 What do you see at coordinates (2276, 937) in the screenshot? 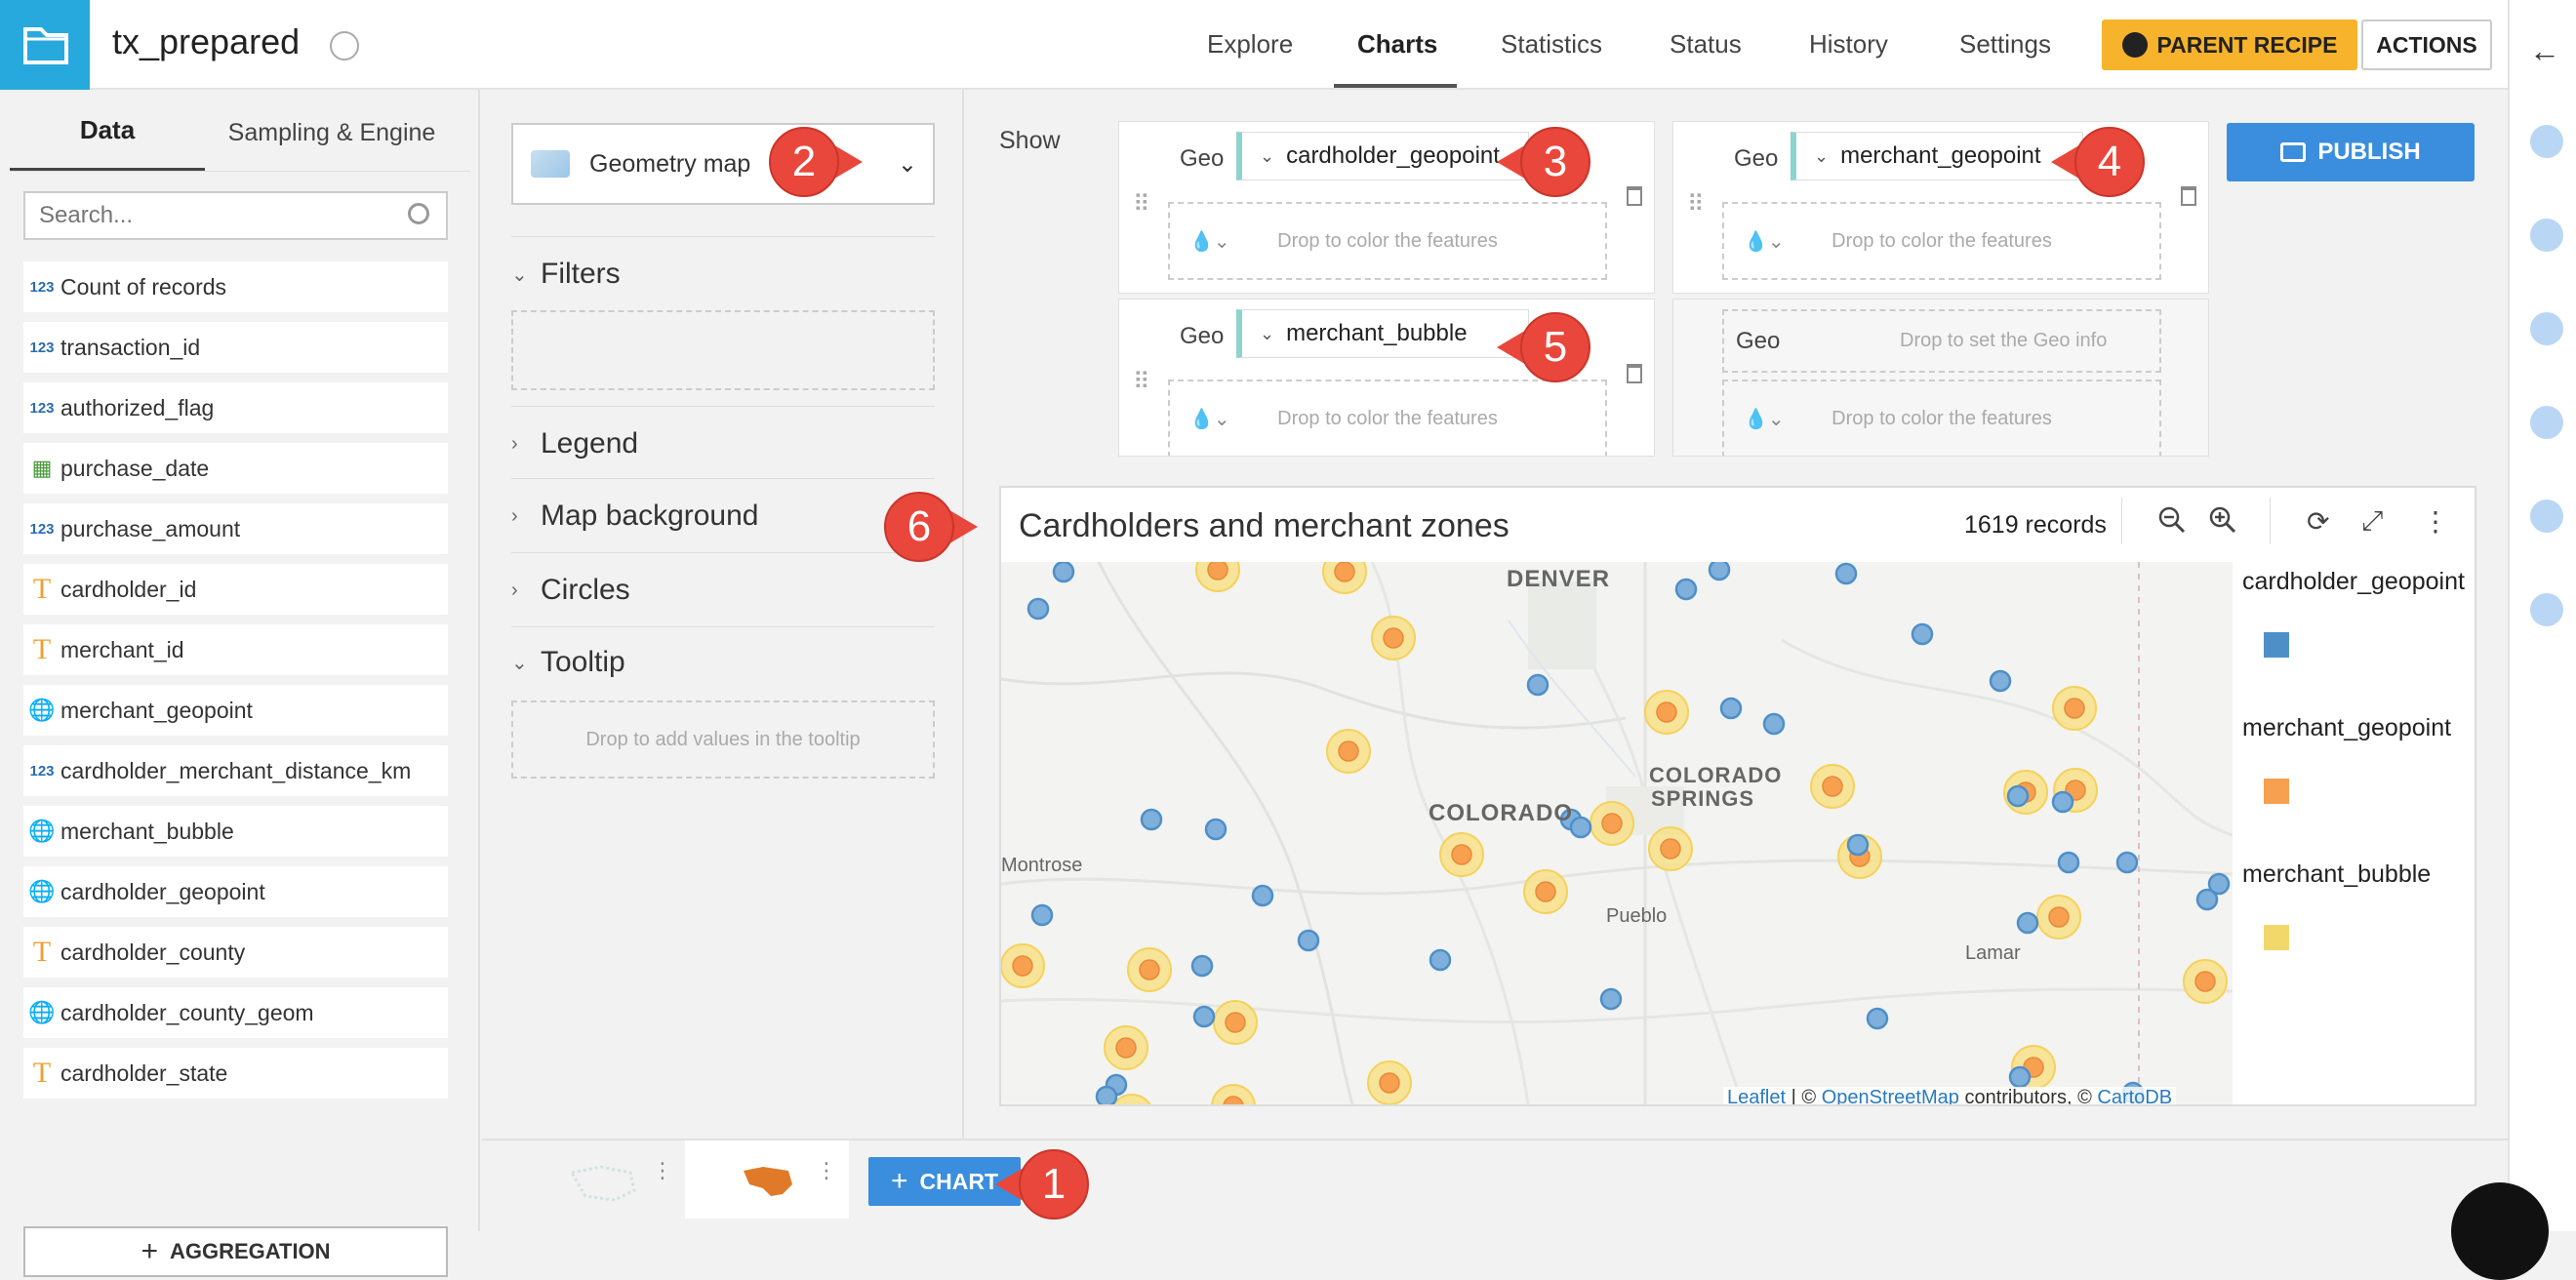
I see `legend-swatch-merchant-bubble` at bounding box center [2276, 937].